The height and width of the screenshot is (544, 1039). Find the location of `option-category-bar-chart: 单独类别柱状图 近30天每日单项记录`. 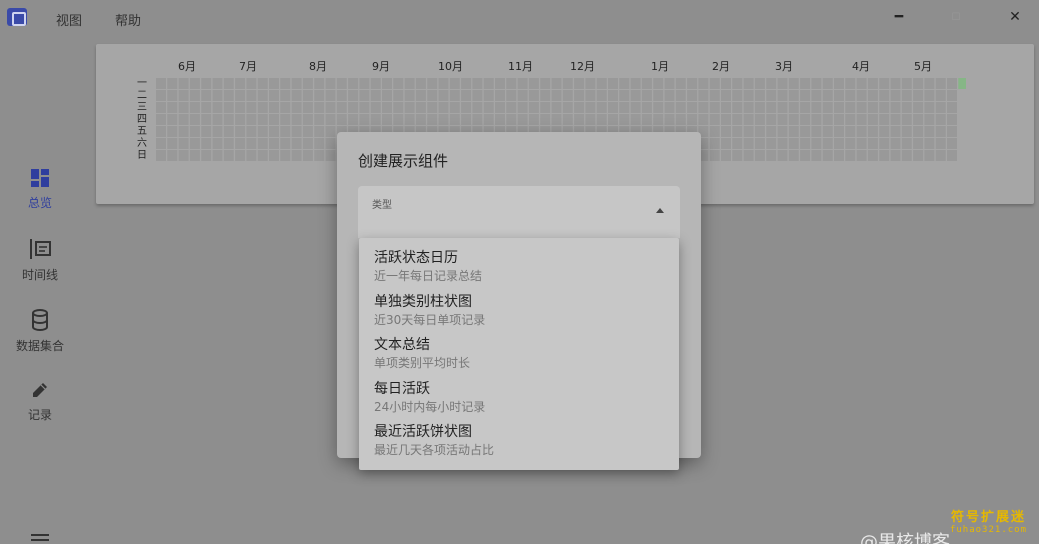

option-category-bar-chart: 单独类别柱状图 近30天每日单项记录 is located at coordinates (519, 314).